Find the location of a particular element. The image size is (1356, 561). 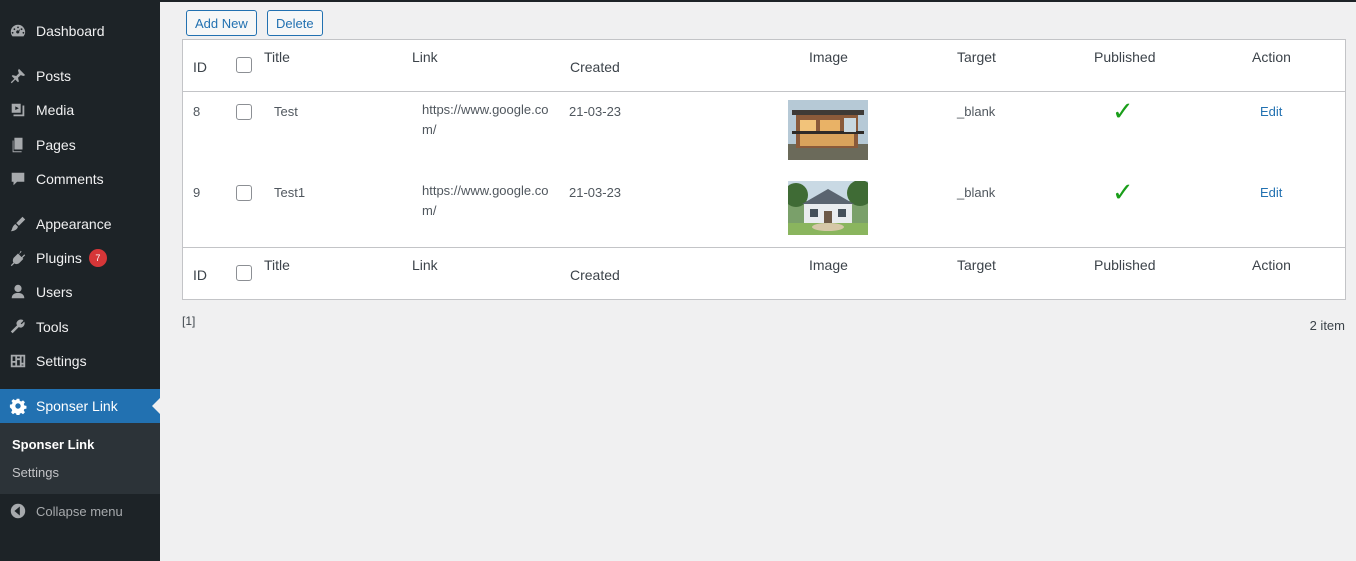

collapse-label: Collapse menu is located at coordinates (79, 511).